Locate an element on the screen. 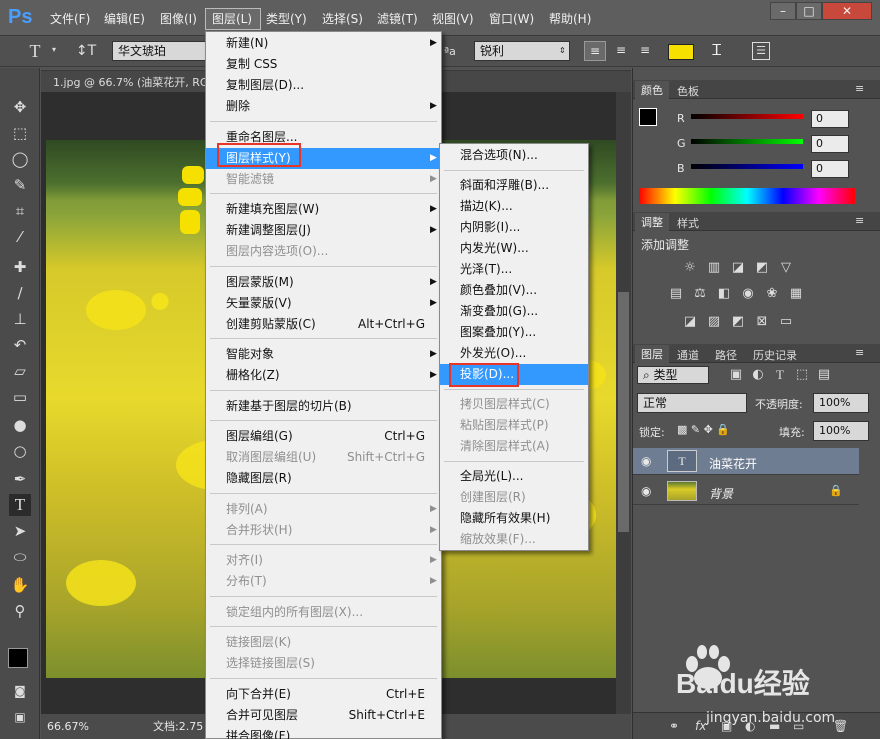 This screenshot has width=880, height=739. type-tool-icon: T is located at coordinates (35, 51).